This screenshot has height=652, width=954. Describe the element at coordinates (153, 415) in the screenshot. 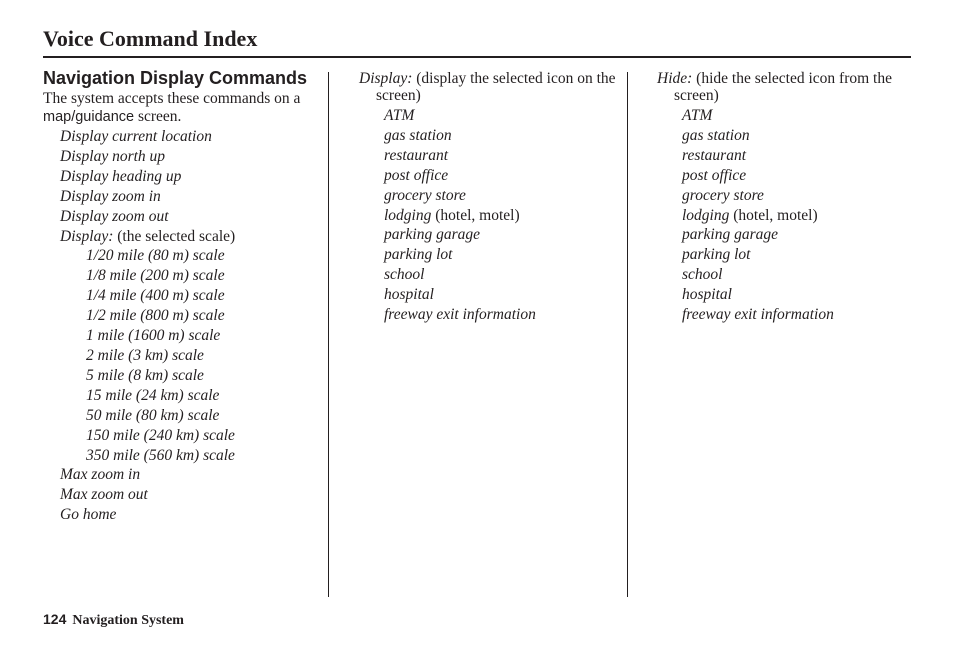

I see `scale-command-item: 50 mile (80 km) scale` at that location.